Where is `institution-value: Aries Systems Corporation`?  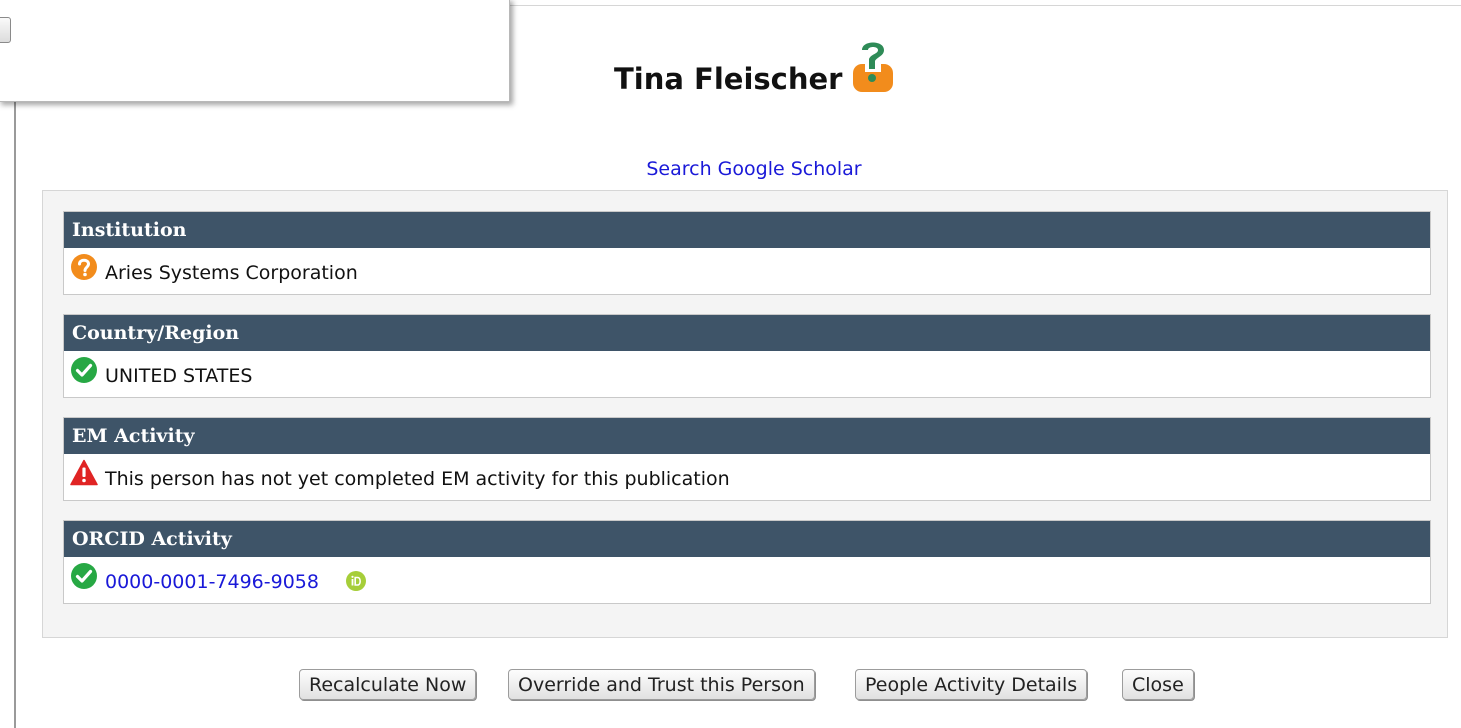 institution-value: Aries Systems Corporation is located at coordinates (231, 273).